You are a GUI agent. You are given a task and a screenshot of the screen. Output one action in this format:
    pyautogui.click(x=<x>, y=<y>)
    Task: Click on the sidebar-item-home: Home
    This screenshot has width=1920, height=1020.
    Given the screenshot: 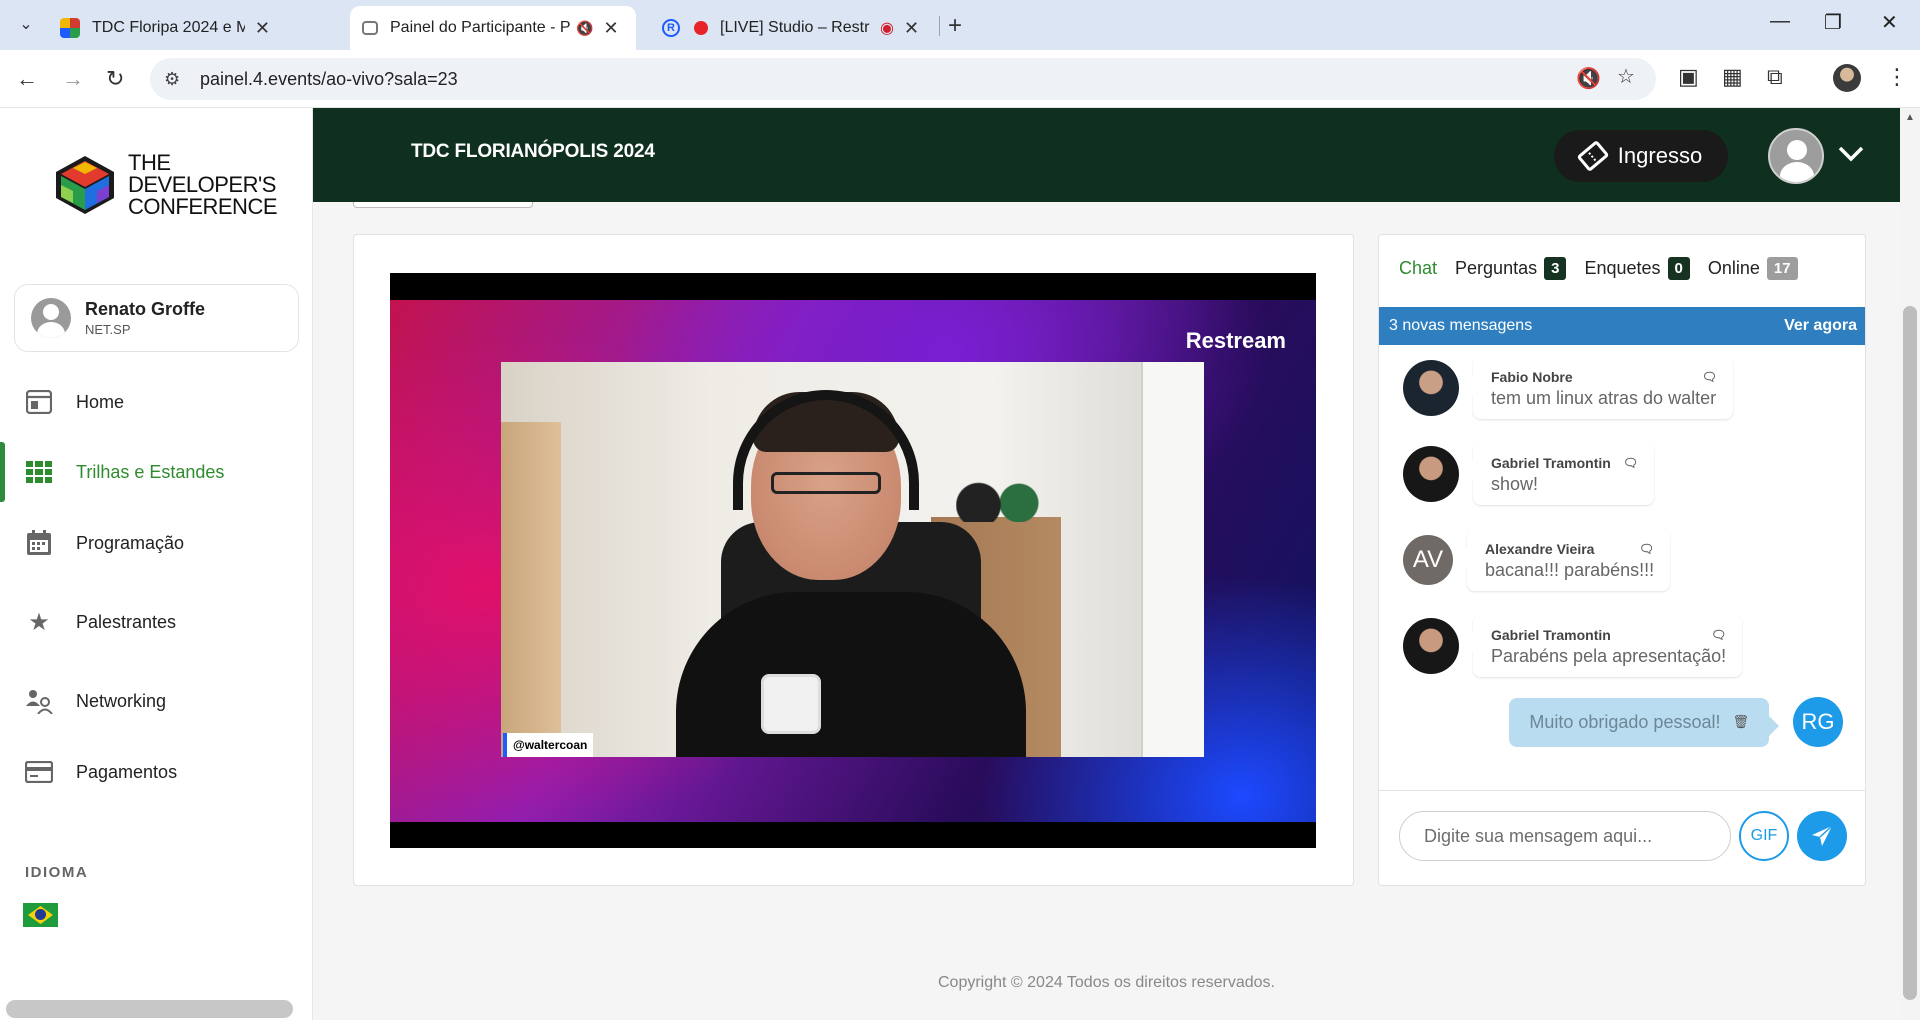 What is the action you would take?
    pyautogui.click(x=156, y=402)
    